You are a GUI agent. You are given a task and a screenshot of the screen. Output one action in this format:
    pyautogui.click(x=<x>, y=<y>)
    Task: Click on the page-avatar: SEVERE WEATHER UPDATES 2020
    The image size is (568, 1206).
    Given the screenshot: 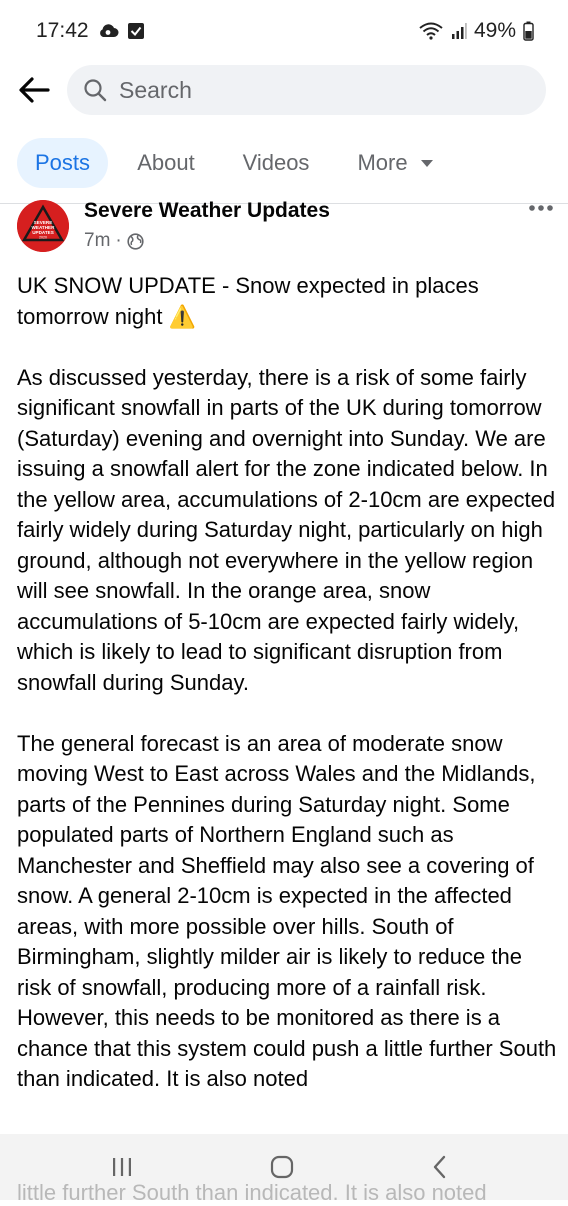 What is the action you would take?
    pyautogui.click(x=43, y=226)
    